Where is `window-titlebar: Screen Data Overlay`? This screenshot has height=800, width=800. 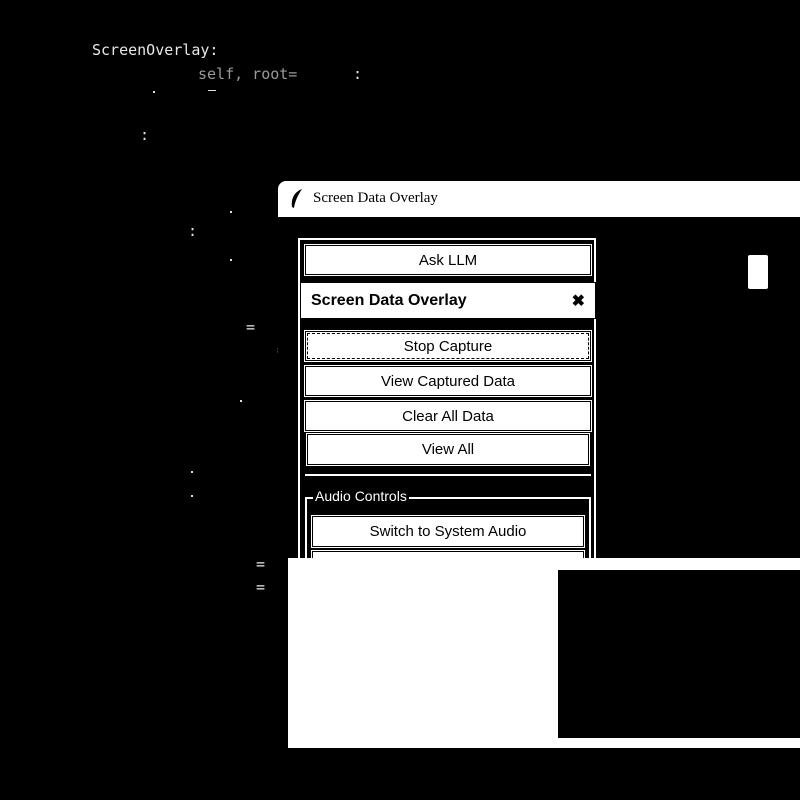
window-titlebar: Screen Data Overlay is located at coordinates (539, 199).